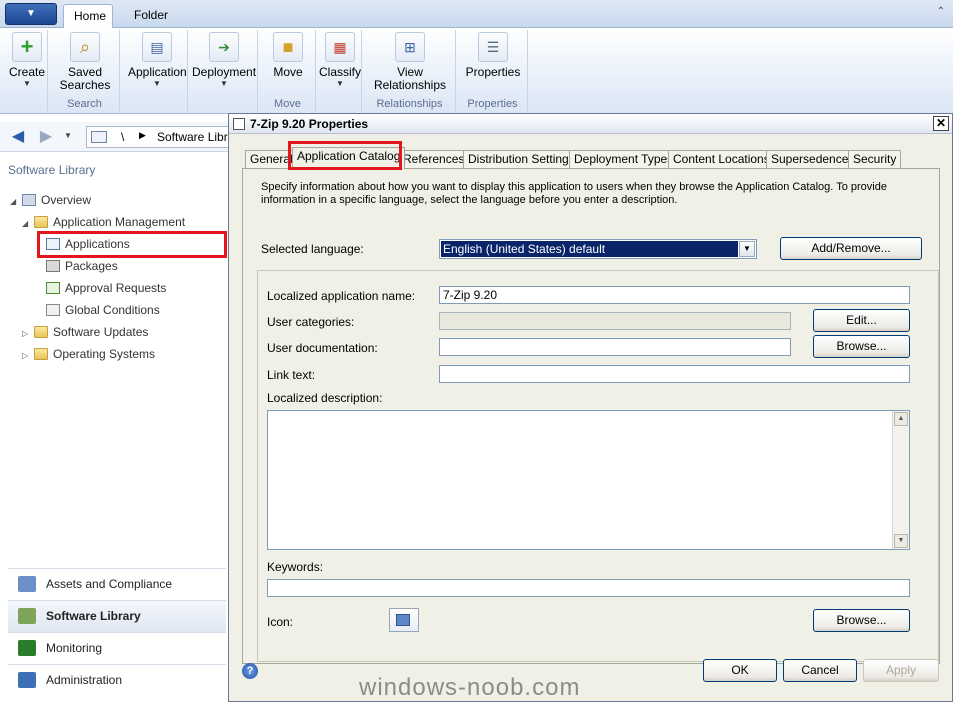  What do you see at coordinates (740, 670) in the screenshot?
I see `ok-button: OK` at bounding box center [740, 670].